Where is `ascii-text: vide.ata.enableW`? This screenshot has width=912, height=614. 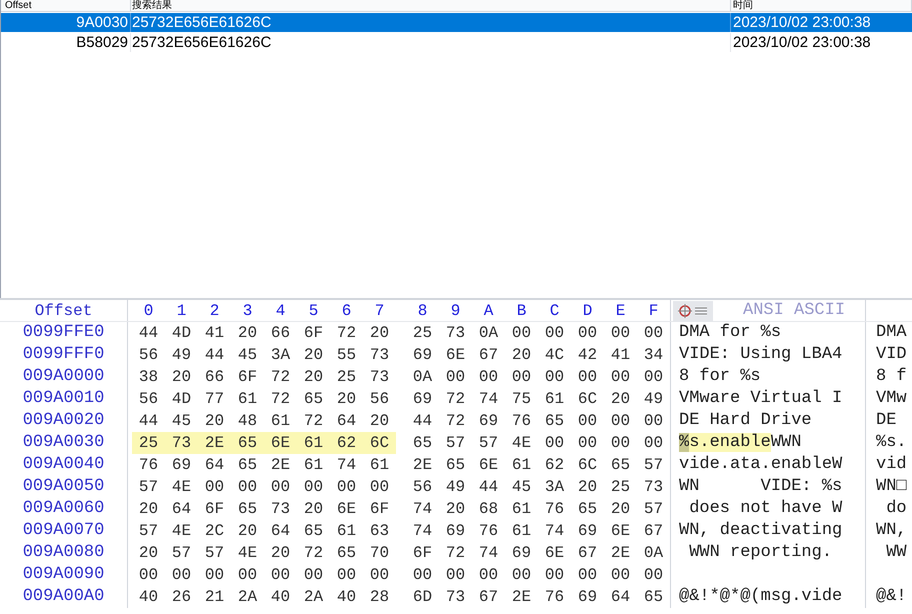 ascii-text: vide.ata.enableW is located at coordinates (760, 464).